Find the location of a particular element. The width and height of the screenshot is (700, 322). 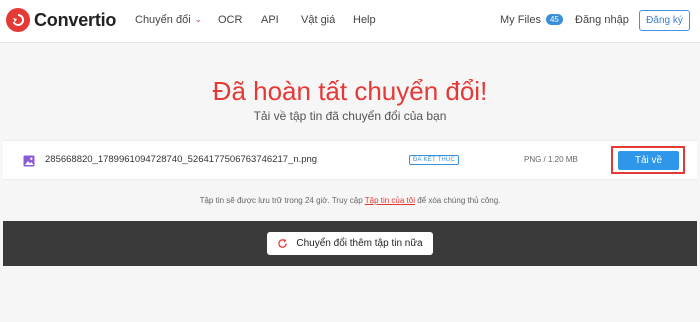

nav-api: API is located at coordinates (270, 20).